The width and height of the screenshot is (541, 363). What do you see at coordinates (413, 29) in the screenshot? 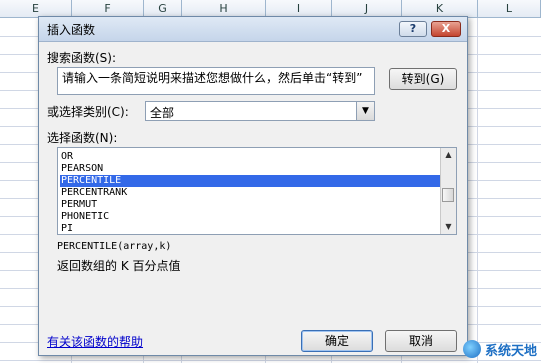
I see `help-button: ?` at bounding box center [413, 29].